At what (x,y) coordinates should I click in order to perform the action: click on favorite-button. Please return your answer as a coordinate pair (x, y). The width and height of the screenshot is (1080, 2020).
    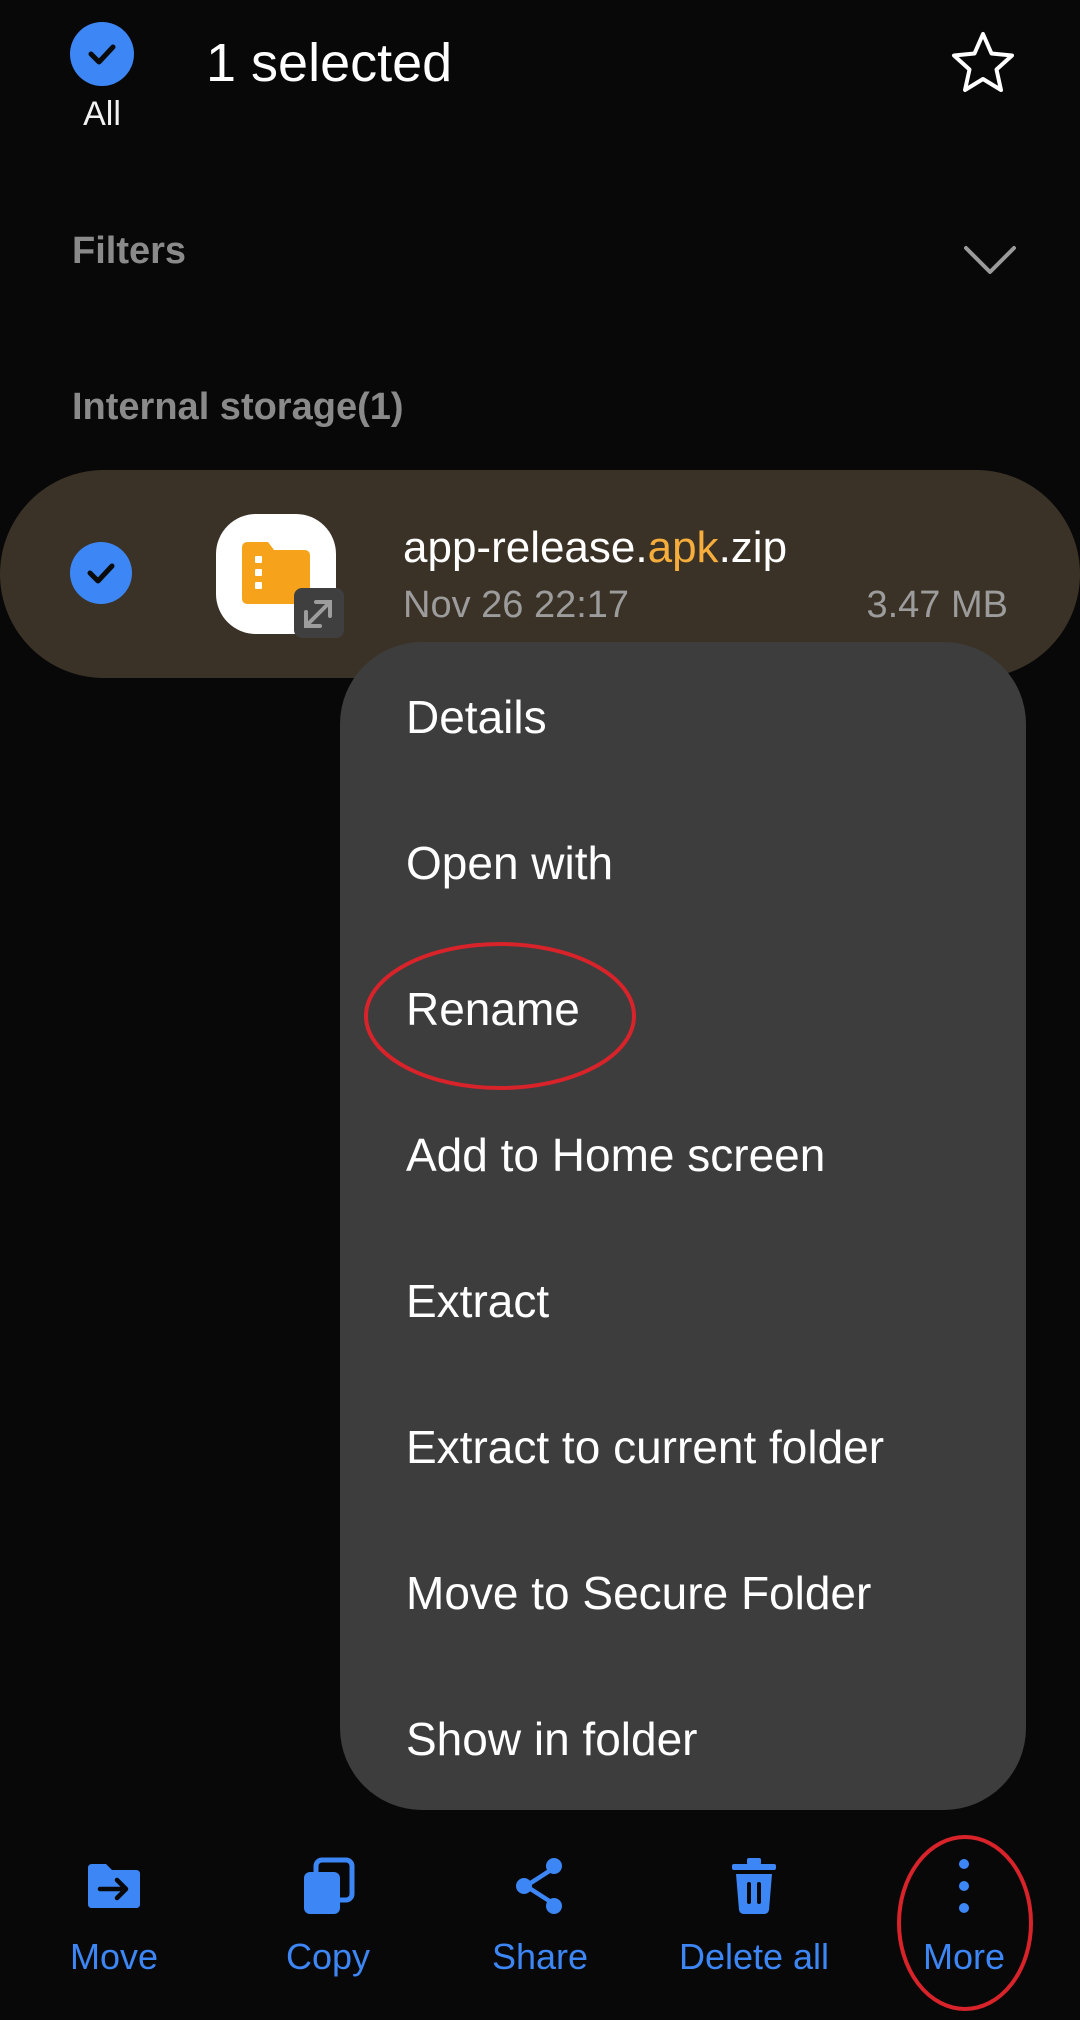
    Looking at the image, I should click on (983, 63).